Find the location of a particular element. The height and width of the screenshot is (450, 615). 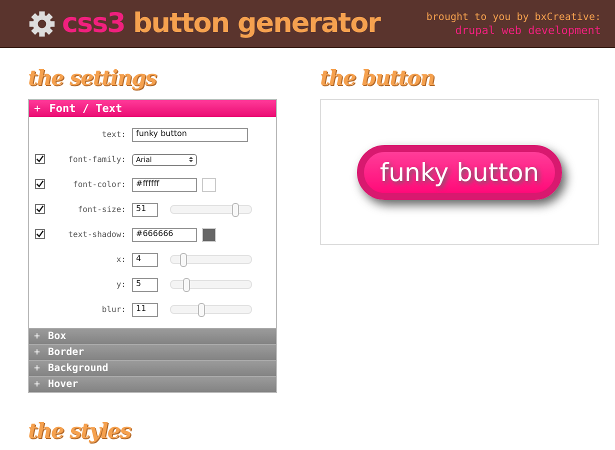

section-heading: the button is located at coordinates (378, 78).